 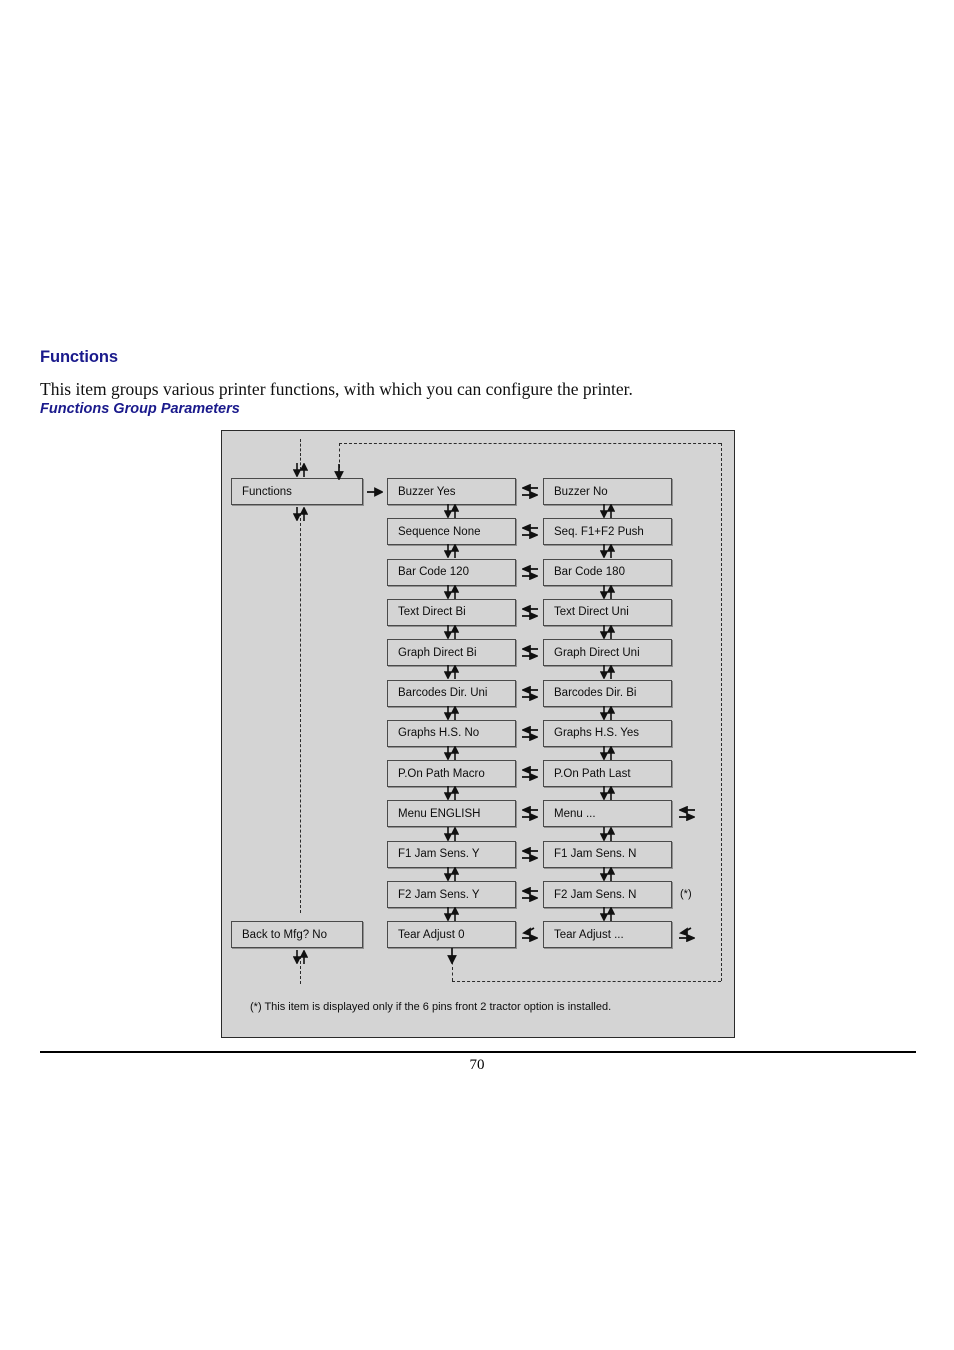 I want to click on page-number: 70, so click(x=477, y=1065).